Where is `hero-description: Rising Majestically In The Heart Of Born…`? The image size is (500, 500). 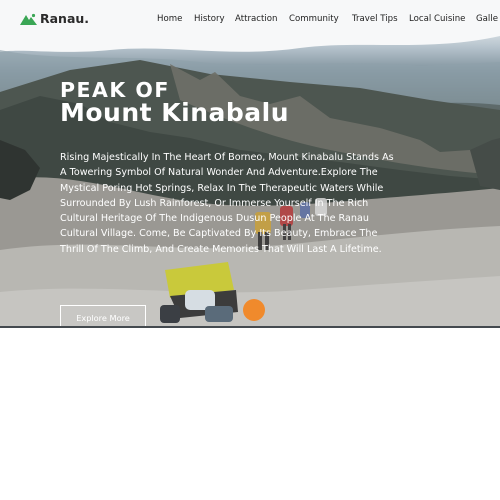 hero-description: Rising Majestically In The Heart Of Born… is located at coordinates (227, 203).